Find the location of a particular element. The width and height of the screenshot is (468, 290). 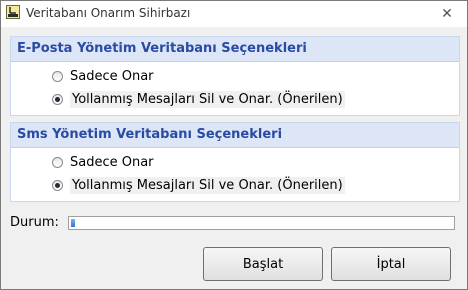

sms-group-header: Sms Yönetim Veritabanı Seçenekleri is located at coordinates (235, 135).